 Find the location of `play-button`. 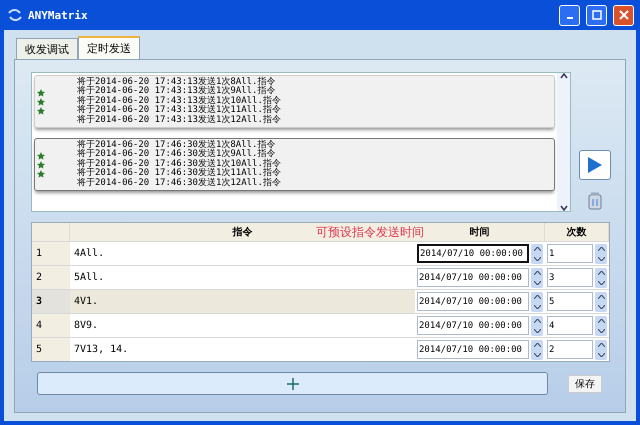

play-button is located at coordinates (595, 165).